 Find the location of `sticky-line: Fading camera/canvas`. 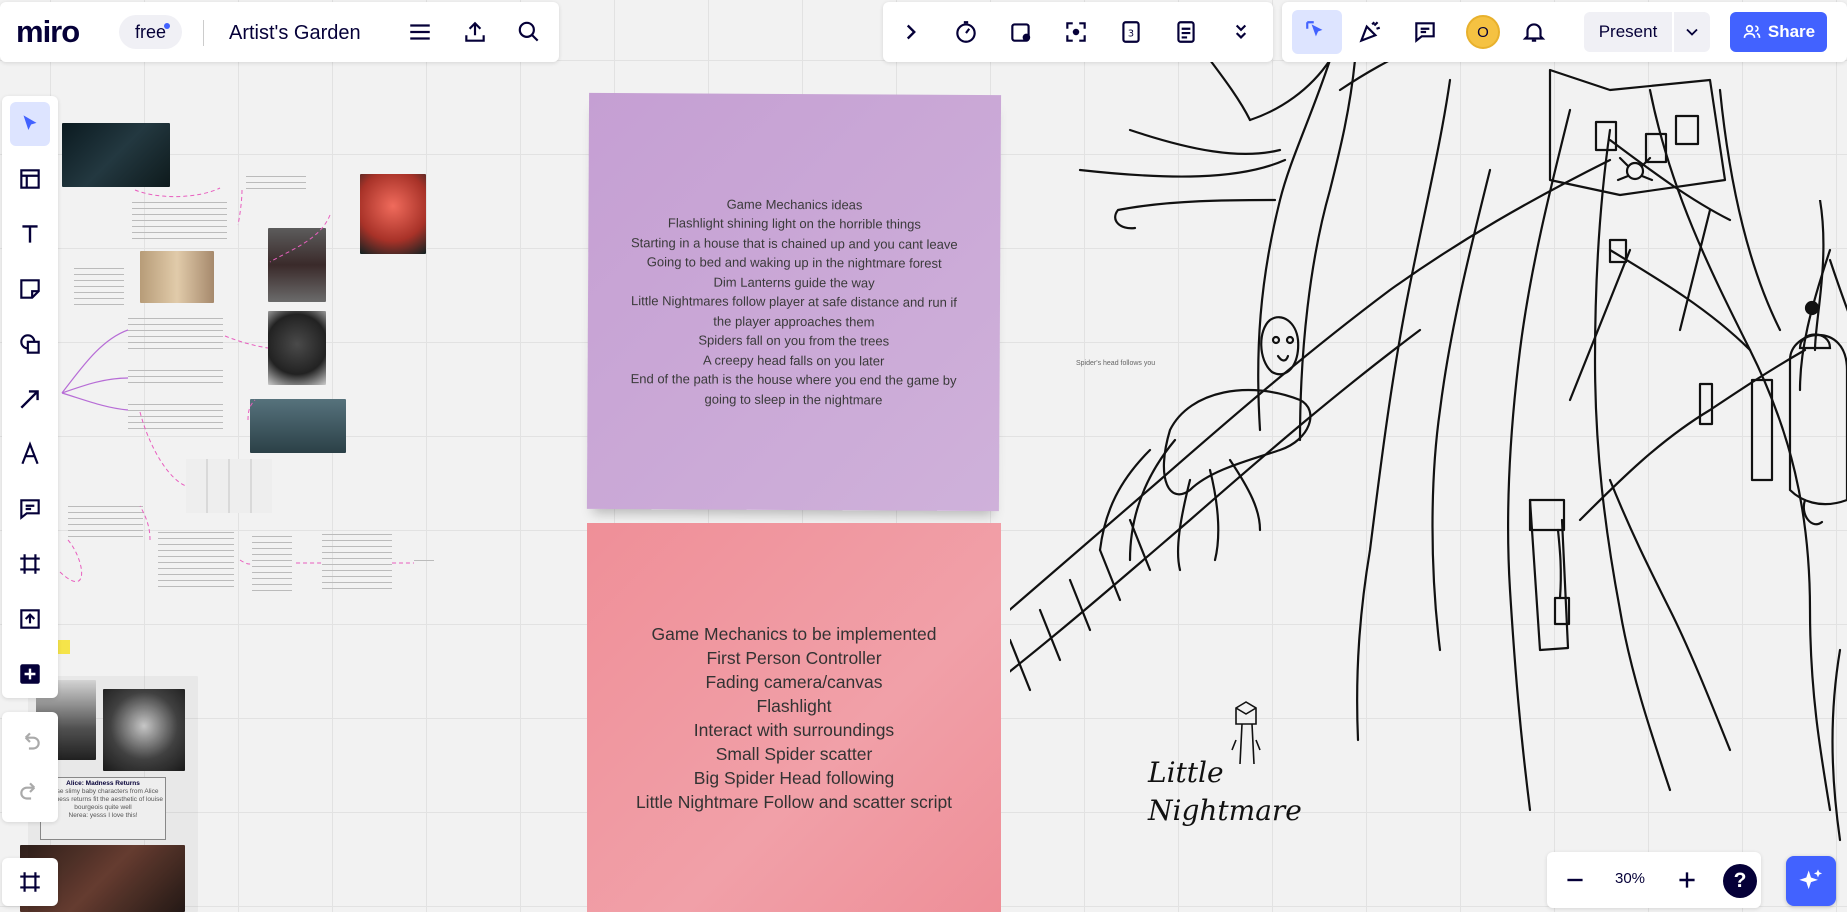

sticky-line: Fading camera/canvas is located at coordinates (794, 681).